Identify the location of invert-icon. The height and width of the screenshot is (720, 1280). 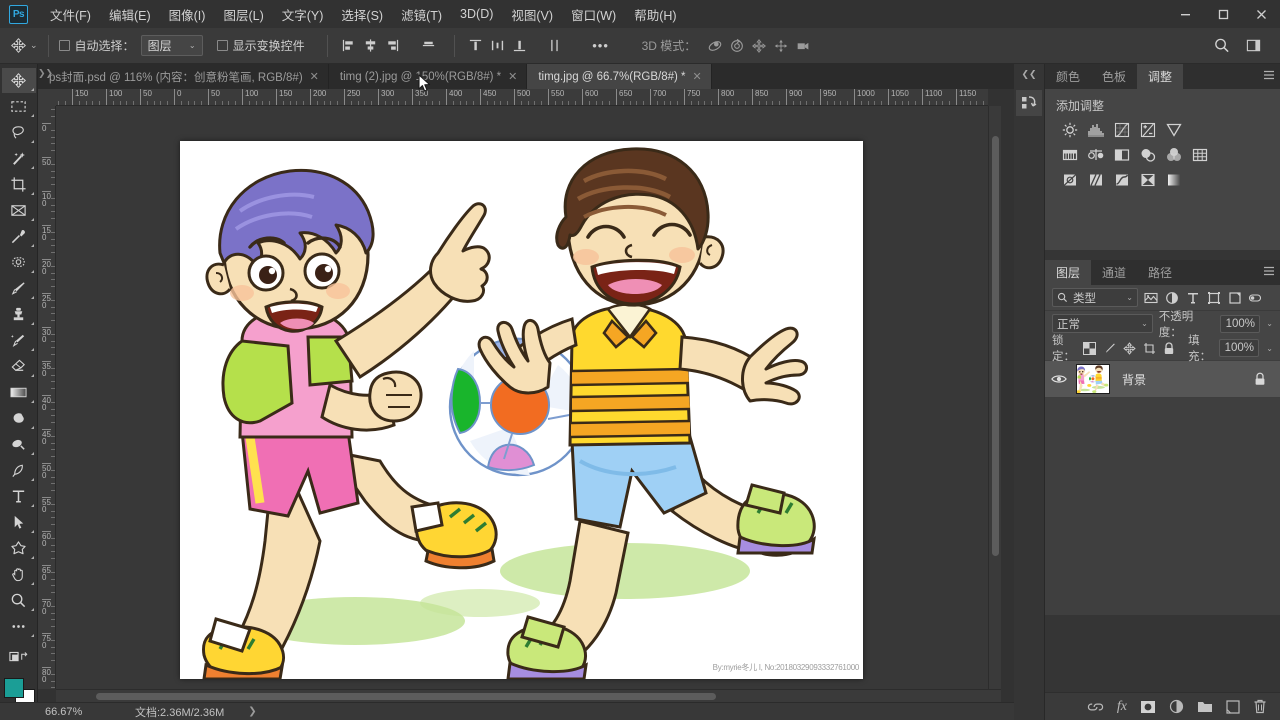
(1069, 179).